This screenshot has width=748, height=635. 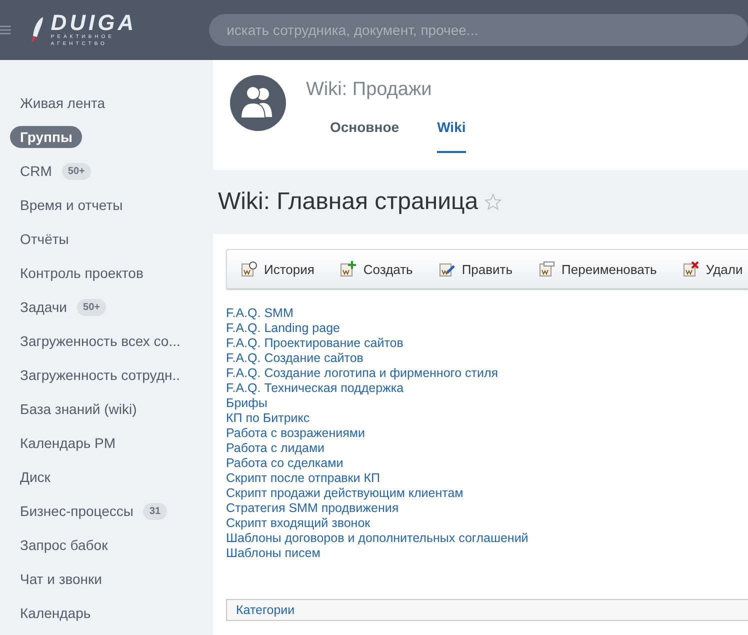 I want to click on tab: Wiki, so click(x=451, y=136).